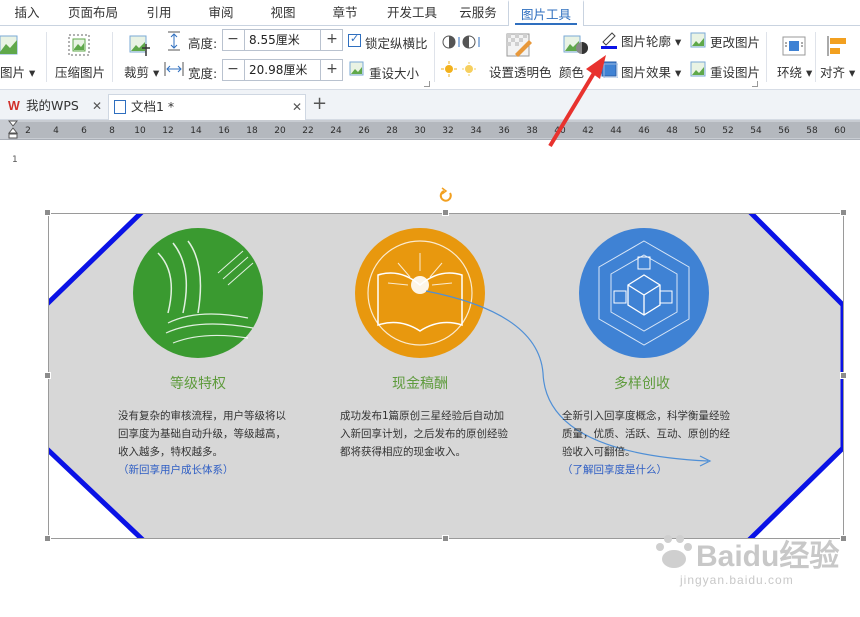 This screenshot has width=860, height=617. Describe the element at coordinates (478, 13) in the screenshot. I see `tab-cloud: 云服务` at that location.